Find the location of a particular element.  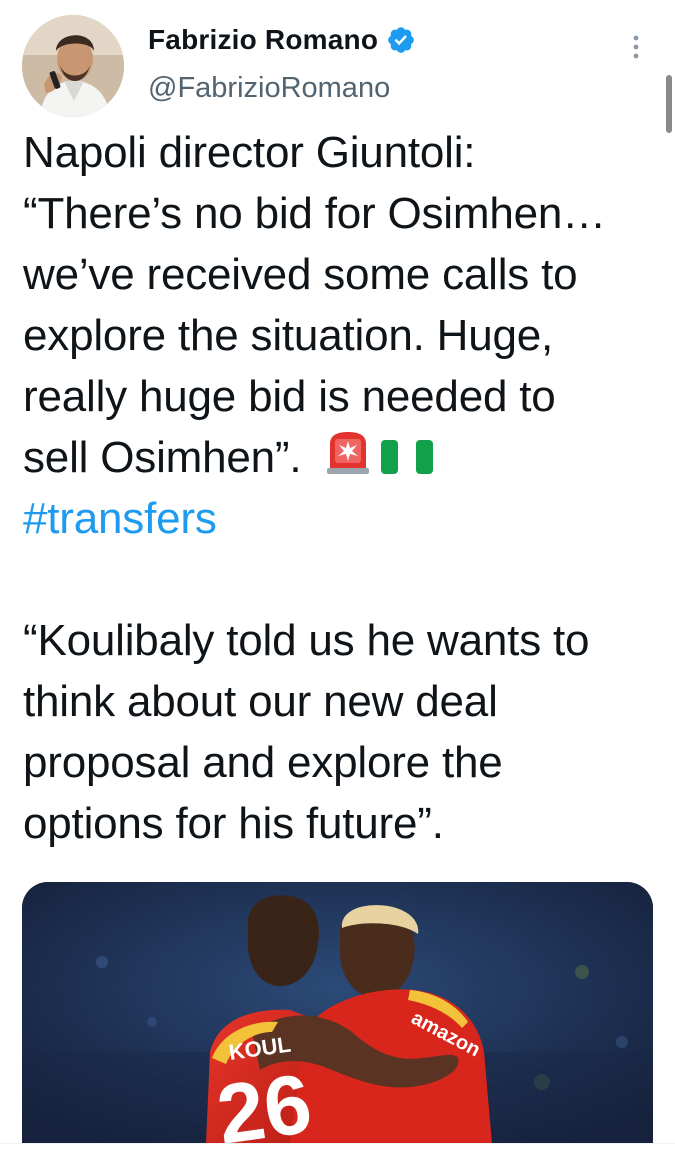

author-display-name: Fabrizio Romano is located at coordinates (263, 40).